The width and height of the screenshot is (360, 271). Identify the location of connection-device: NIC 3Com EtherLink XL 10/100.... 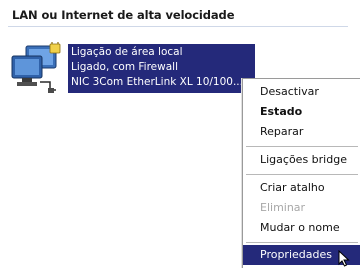
(157, 82).